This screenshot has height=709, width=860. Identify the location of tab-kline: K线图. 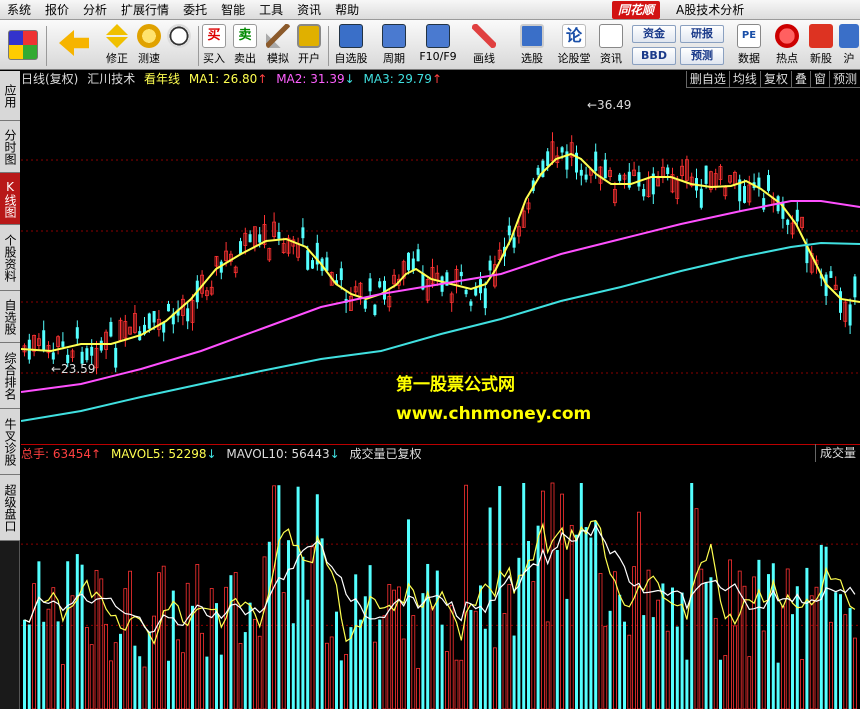
(10, 199).